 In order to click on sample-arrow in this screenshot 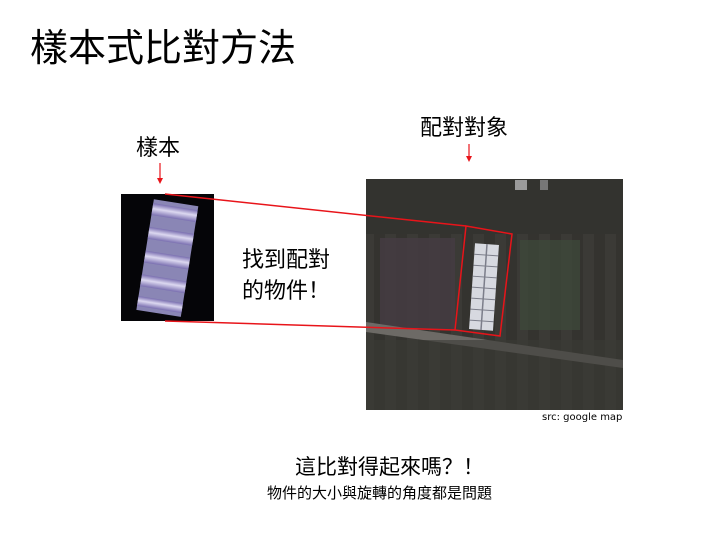, I will do `click(160, 173)`.